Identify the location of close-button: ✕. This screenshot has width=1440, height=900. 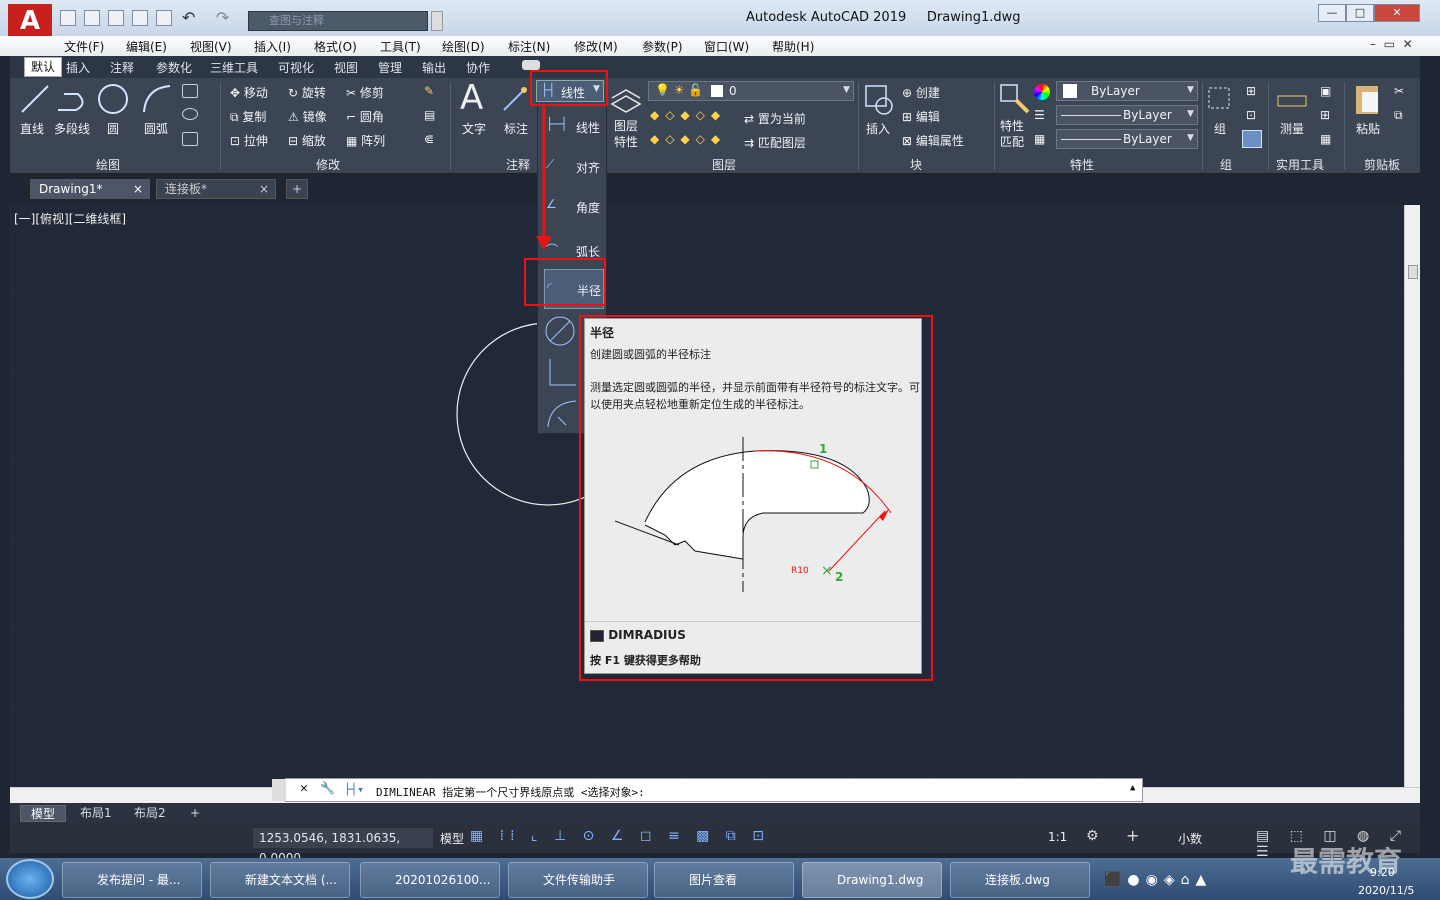
(1397, 13).